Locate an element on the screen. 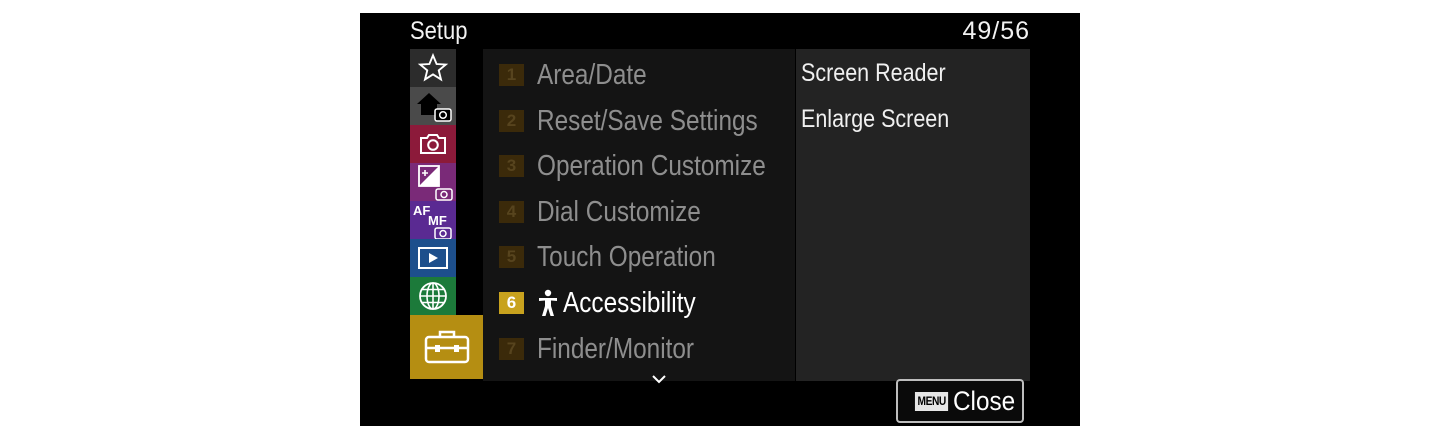  menu-item-label: Accessibility is located at coordinates (629, 302).